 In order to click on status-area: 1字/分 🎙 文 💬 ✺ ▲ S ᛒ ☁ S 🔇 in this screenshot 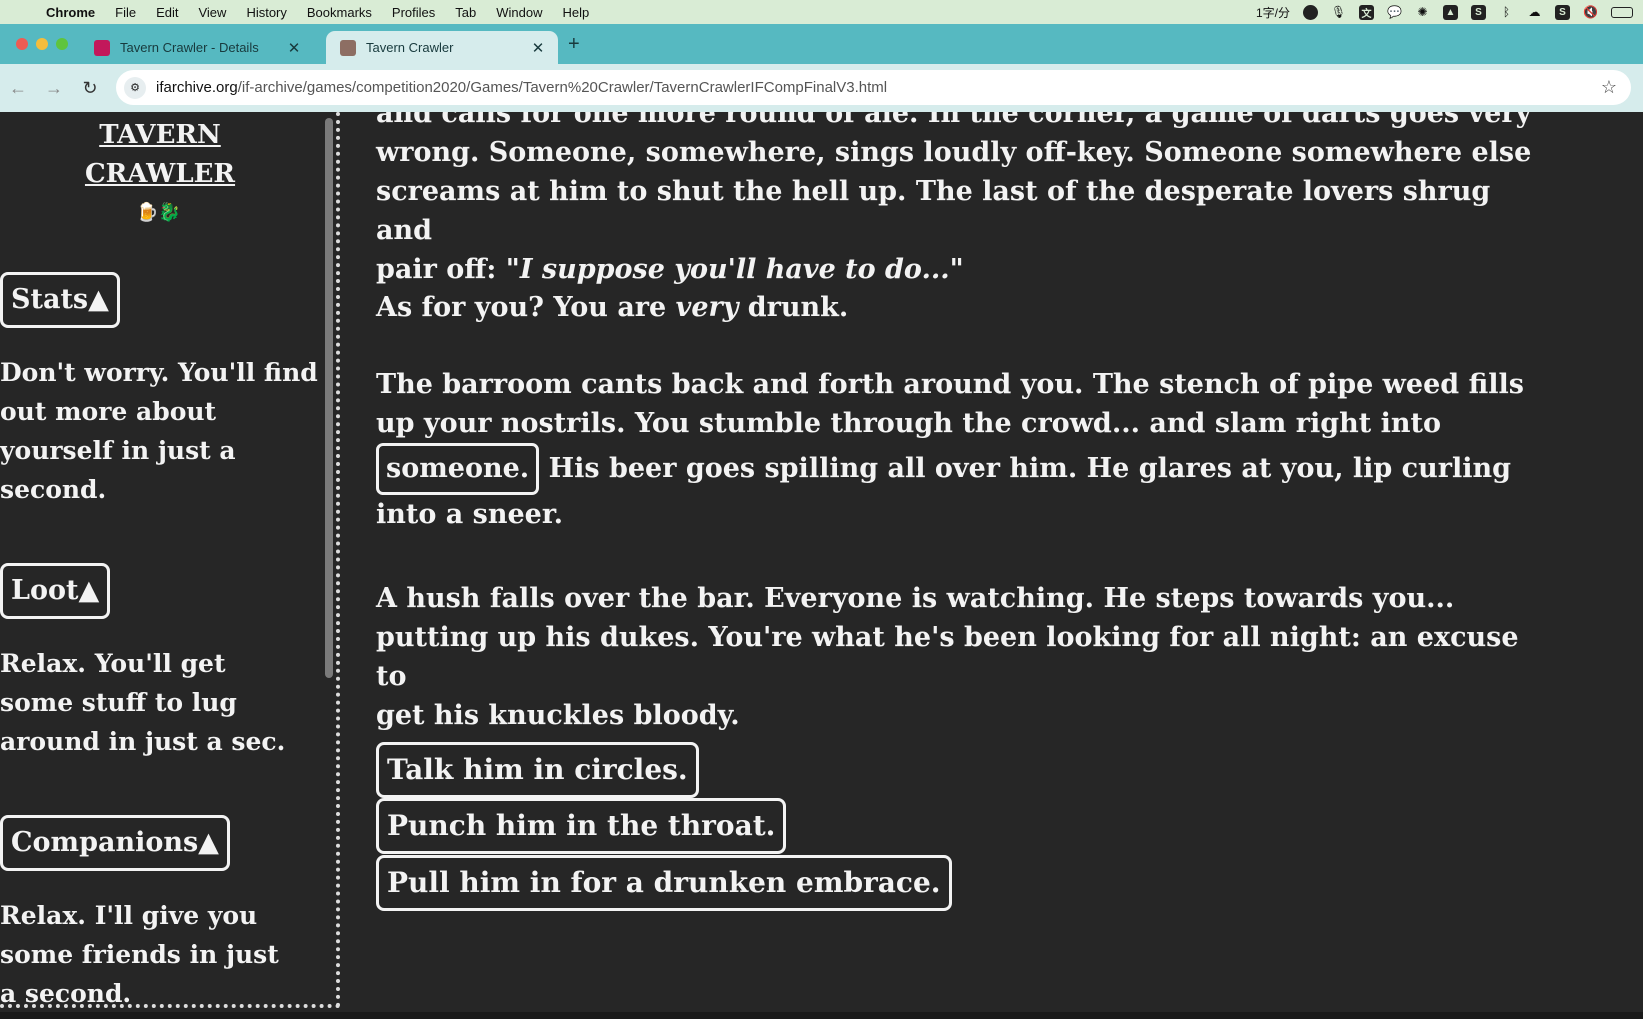, I will do `click(1444, 12)`.